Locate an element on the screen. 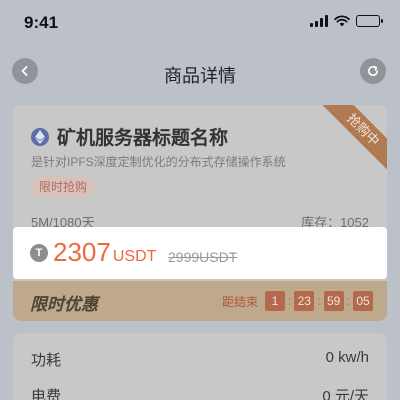  original-price: 2999USDT is located at coordinates (203, 257).